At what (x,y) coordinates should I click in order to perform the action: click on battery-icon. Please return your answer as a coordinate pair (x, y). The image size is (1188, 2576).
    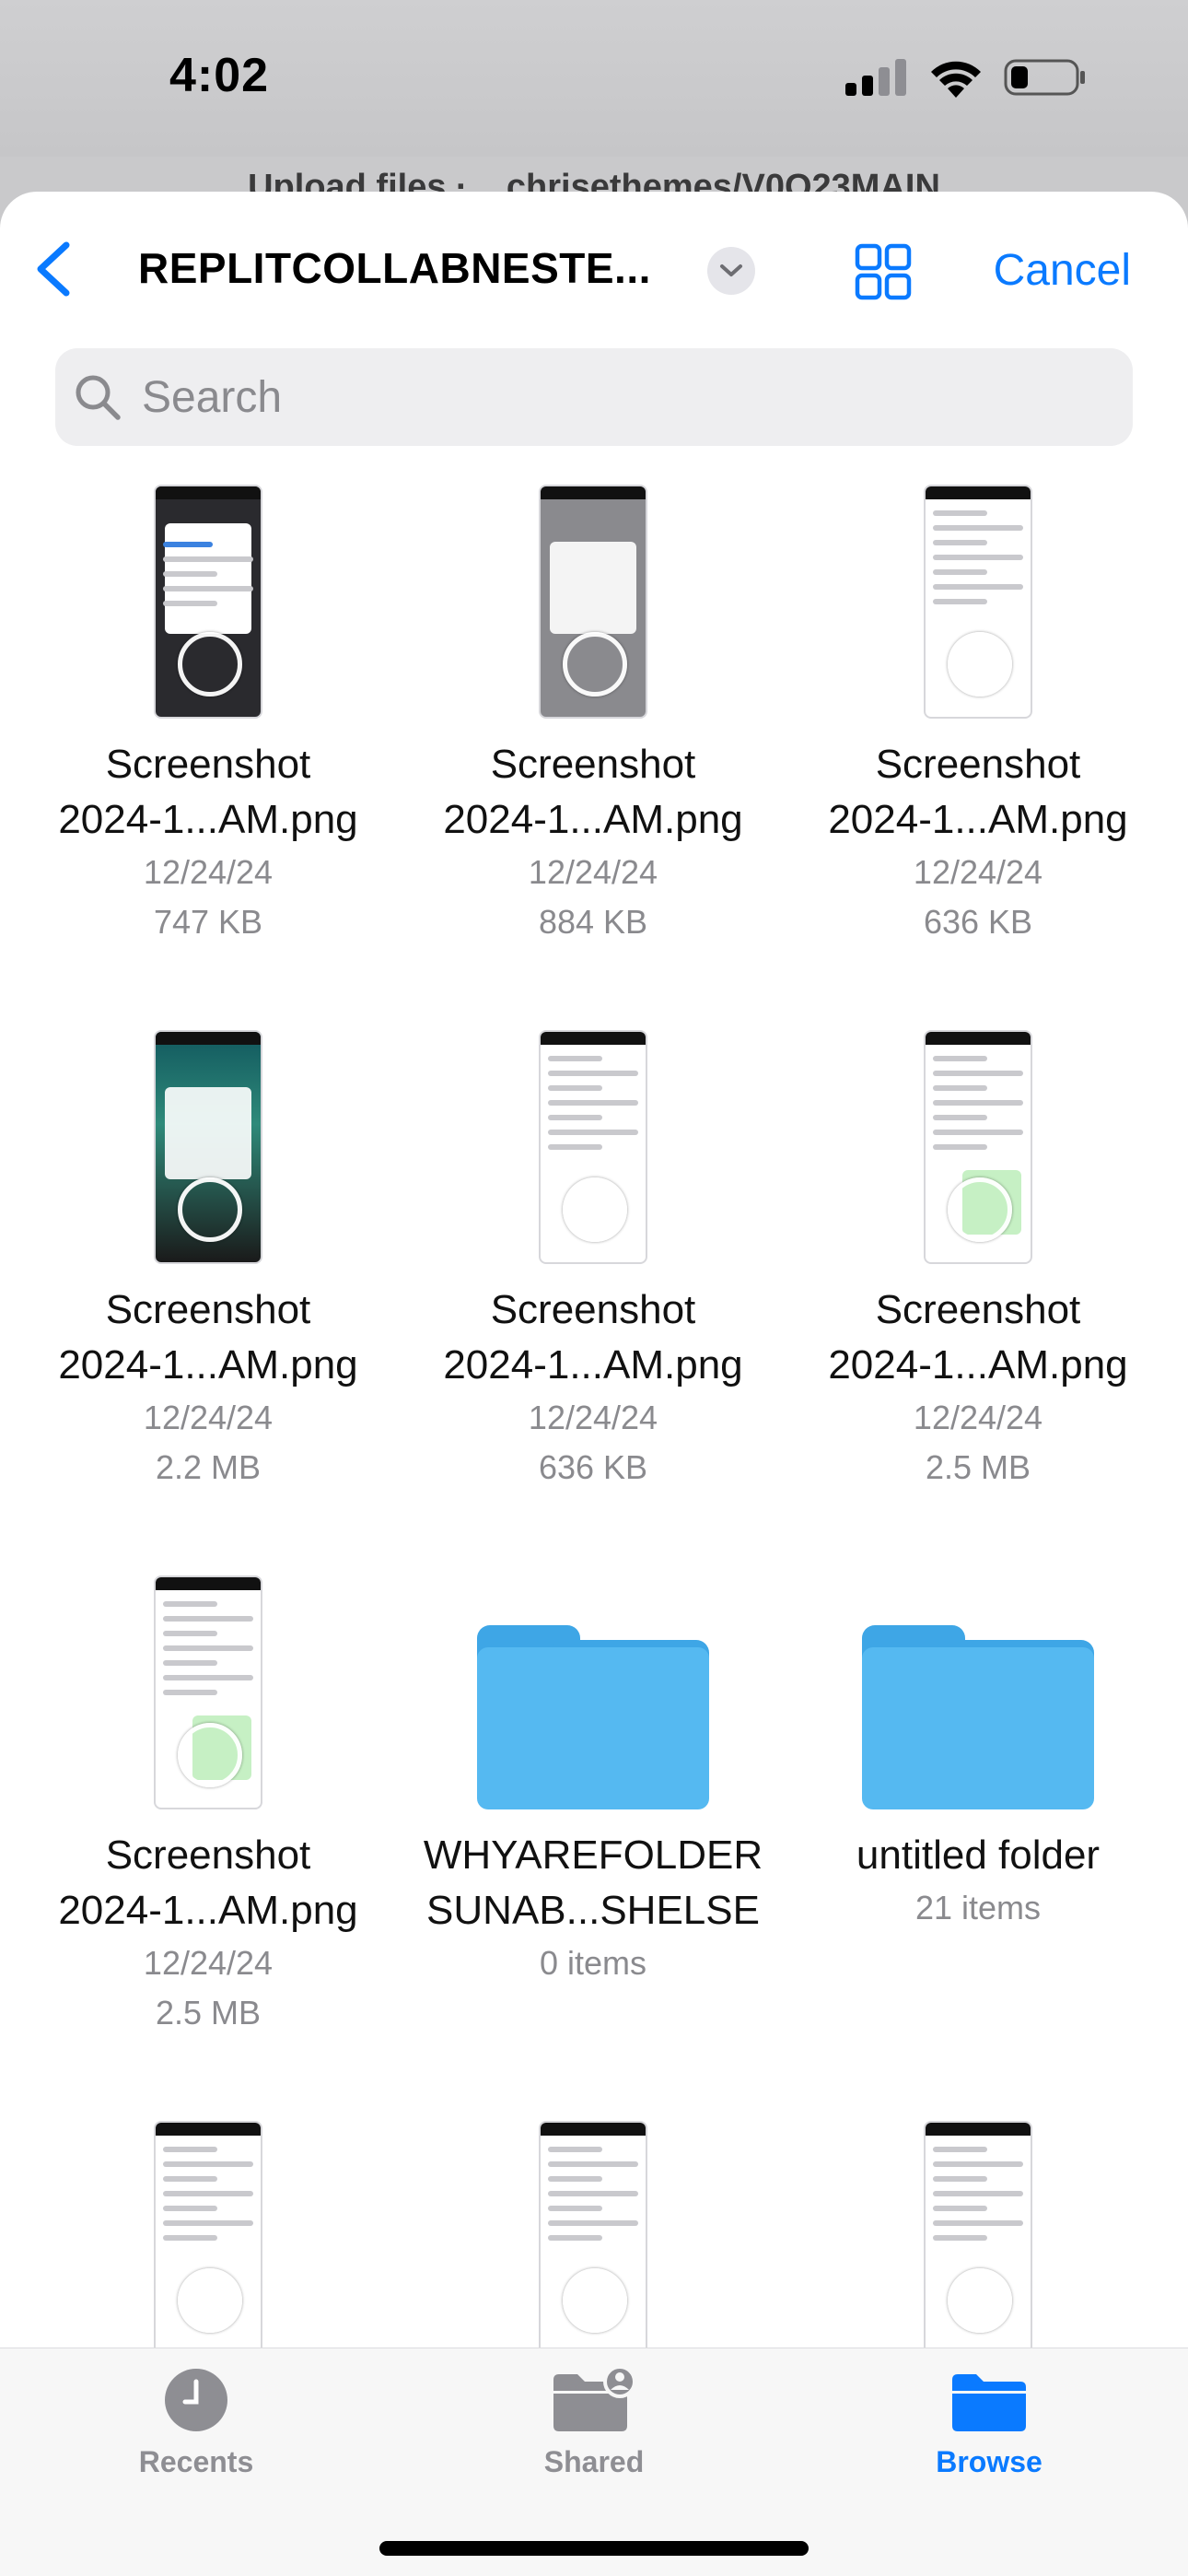
    Looking at the image, I should click on (1044, 77).